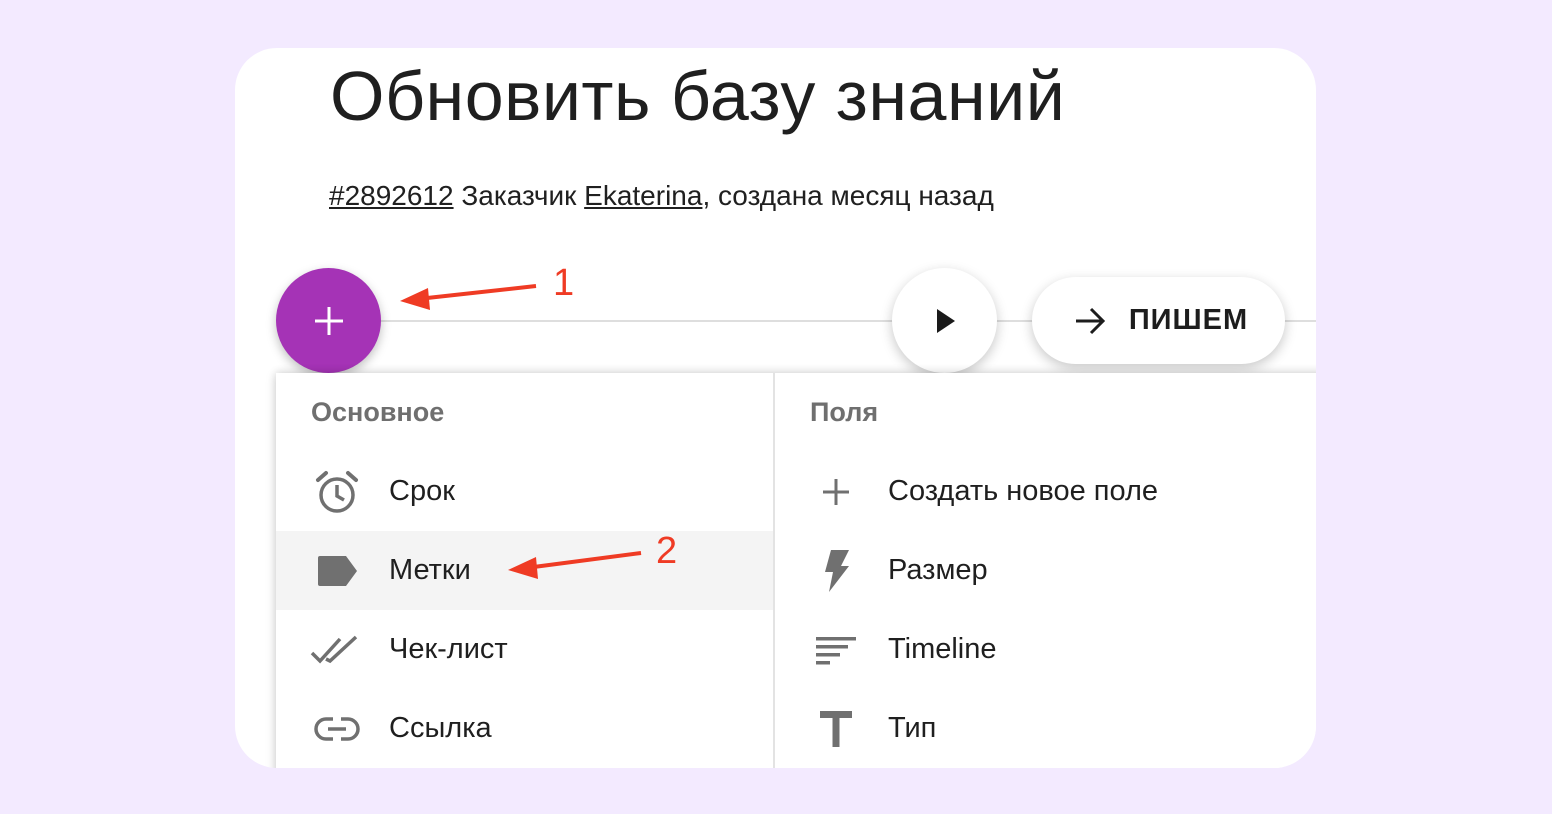 The image size is (1552, 814). I want to click on menu-item-label: Метки, so click(430, 570).